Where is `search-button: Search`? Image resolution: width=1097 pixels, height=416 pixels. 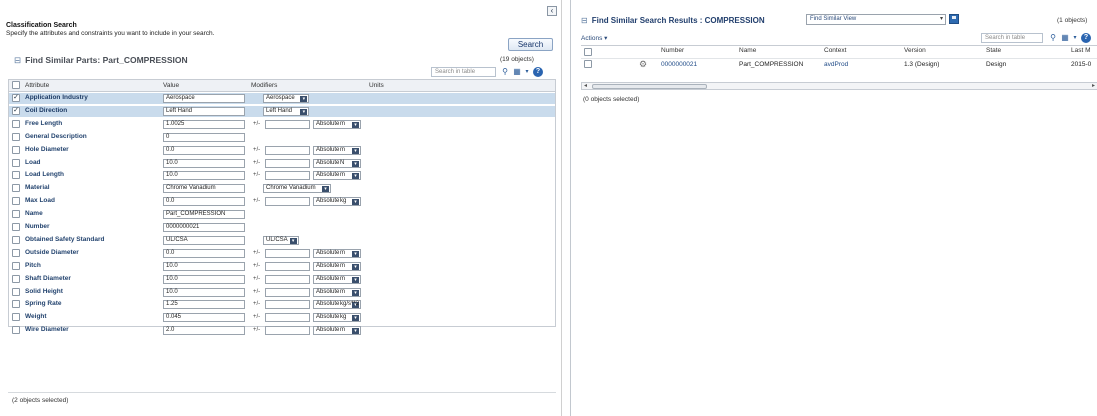
search-button: Search is located at coordinates (530, 44).